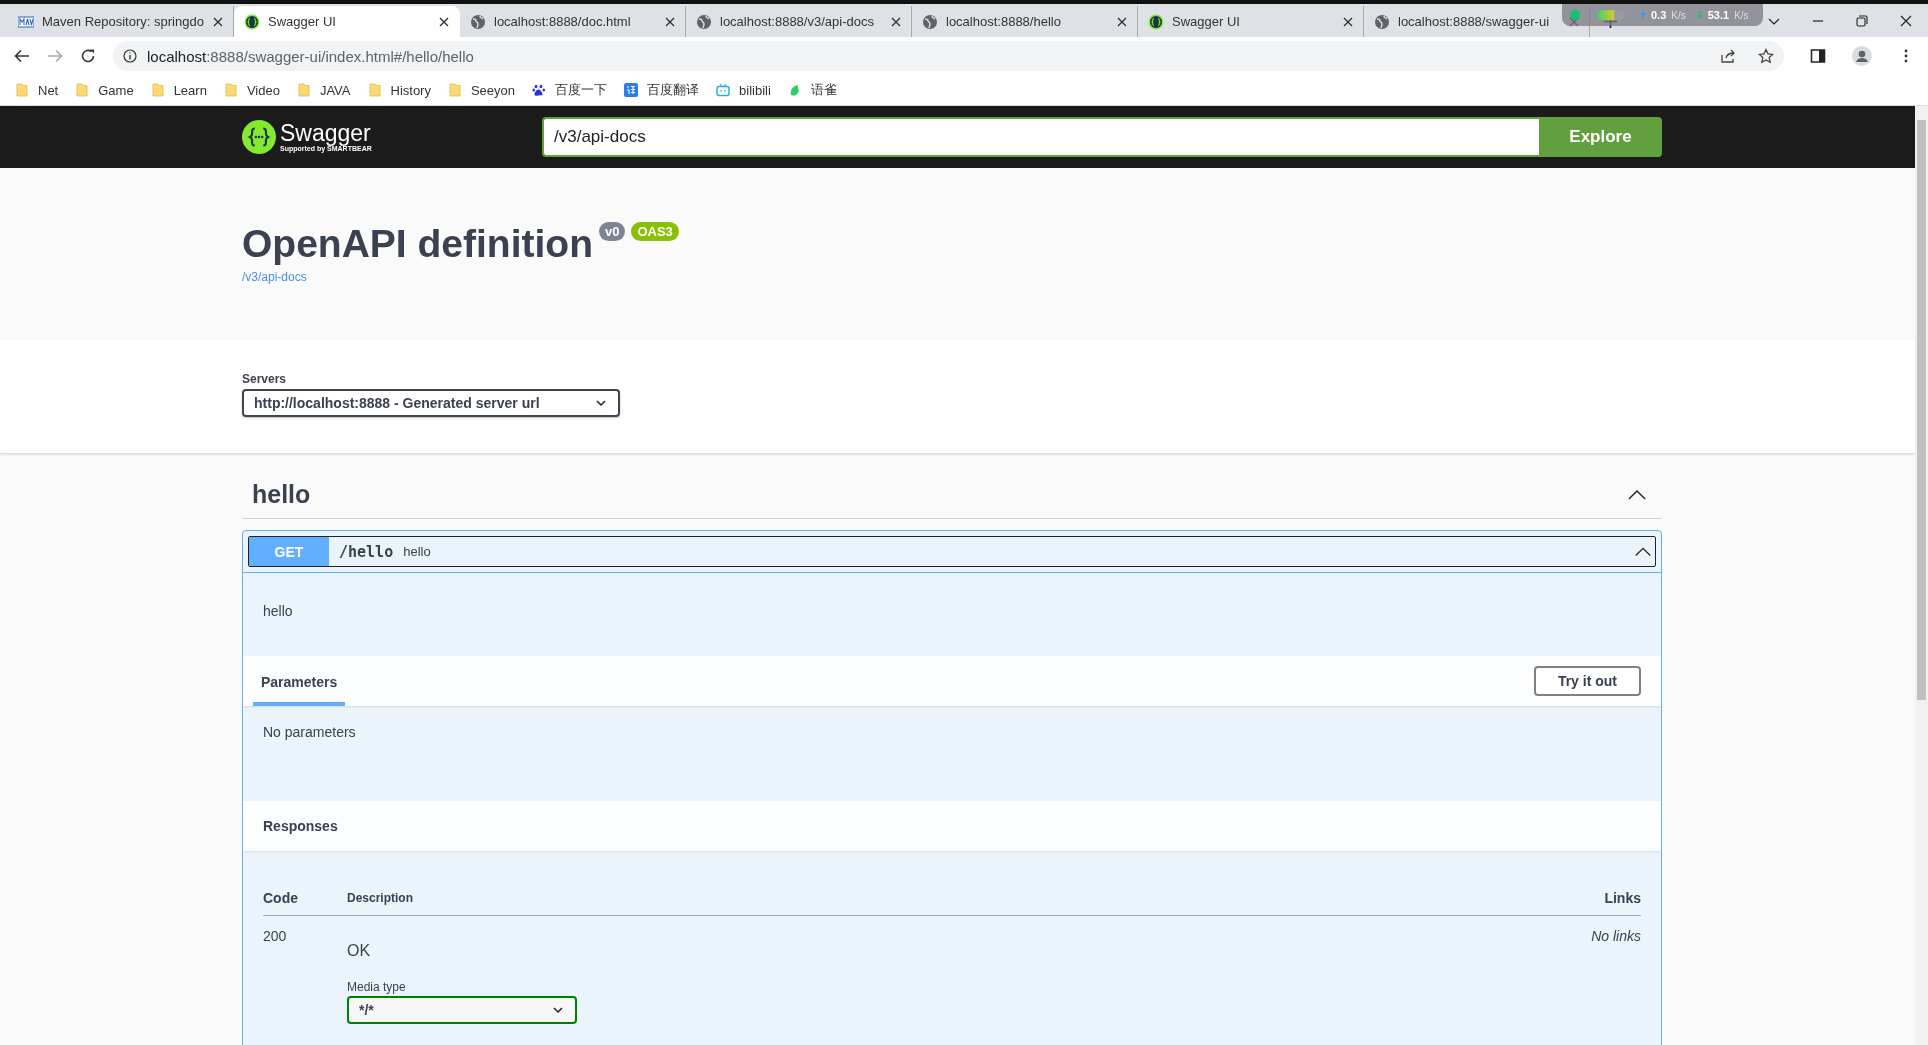 This screenshot has width=1928, height=1045. I want to click on method-badge: GET, so click(289, 551).